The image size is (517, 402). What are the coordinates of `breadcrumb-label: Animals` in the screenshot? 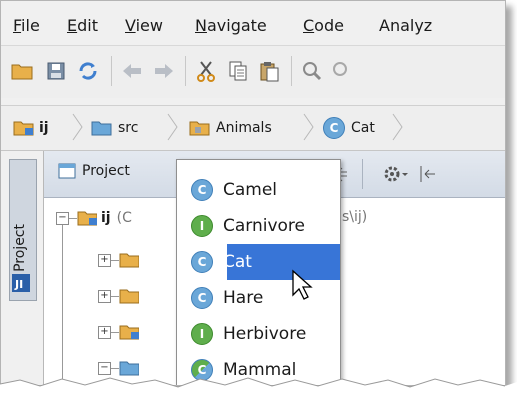 It's located at (244, 128).